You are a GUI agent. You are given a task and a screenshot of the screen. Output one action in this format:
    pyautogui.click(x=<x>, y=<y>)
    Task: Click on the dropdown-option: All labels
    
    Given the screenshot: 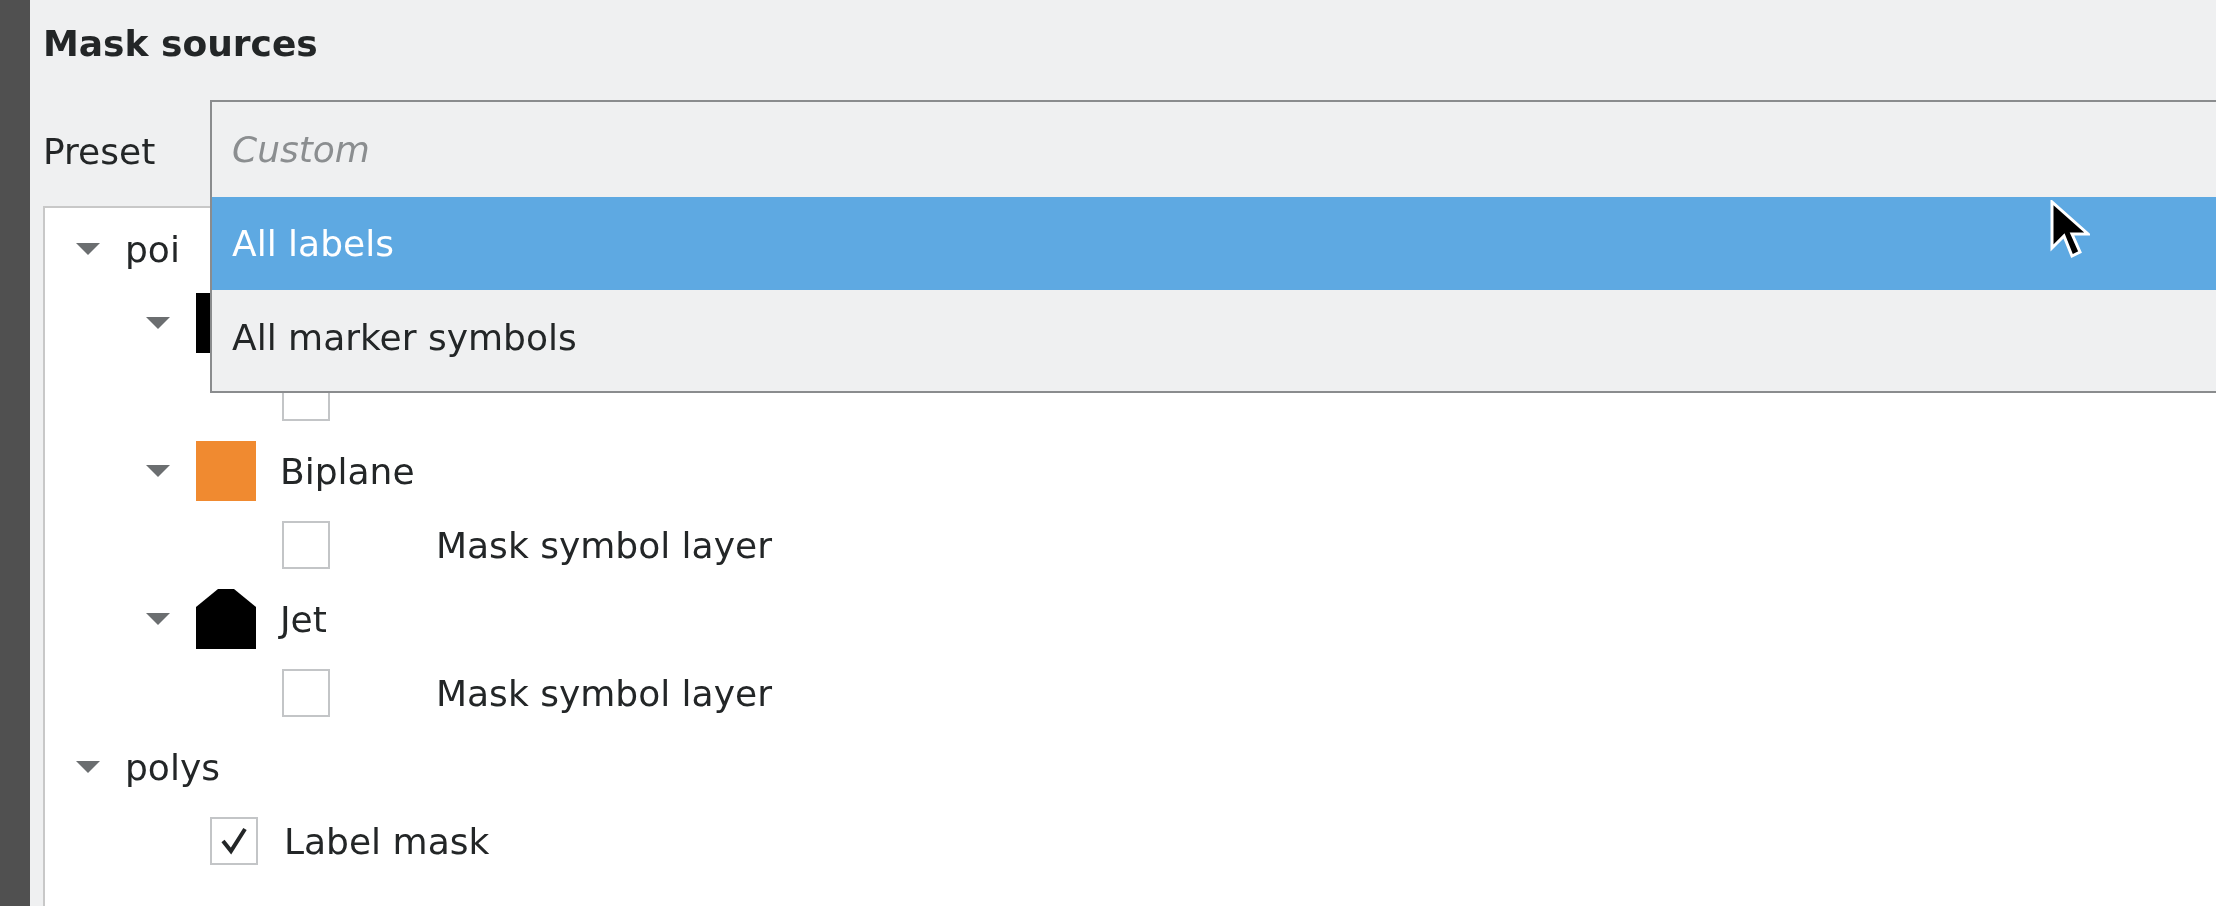 What is the action you would take?
    pyautogui.click(x=1214, y=243)
    